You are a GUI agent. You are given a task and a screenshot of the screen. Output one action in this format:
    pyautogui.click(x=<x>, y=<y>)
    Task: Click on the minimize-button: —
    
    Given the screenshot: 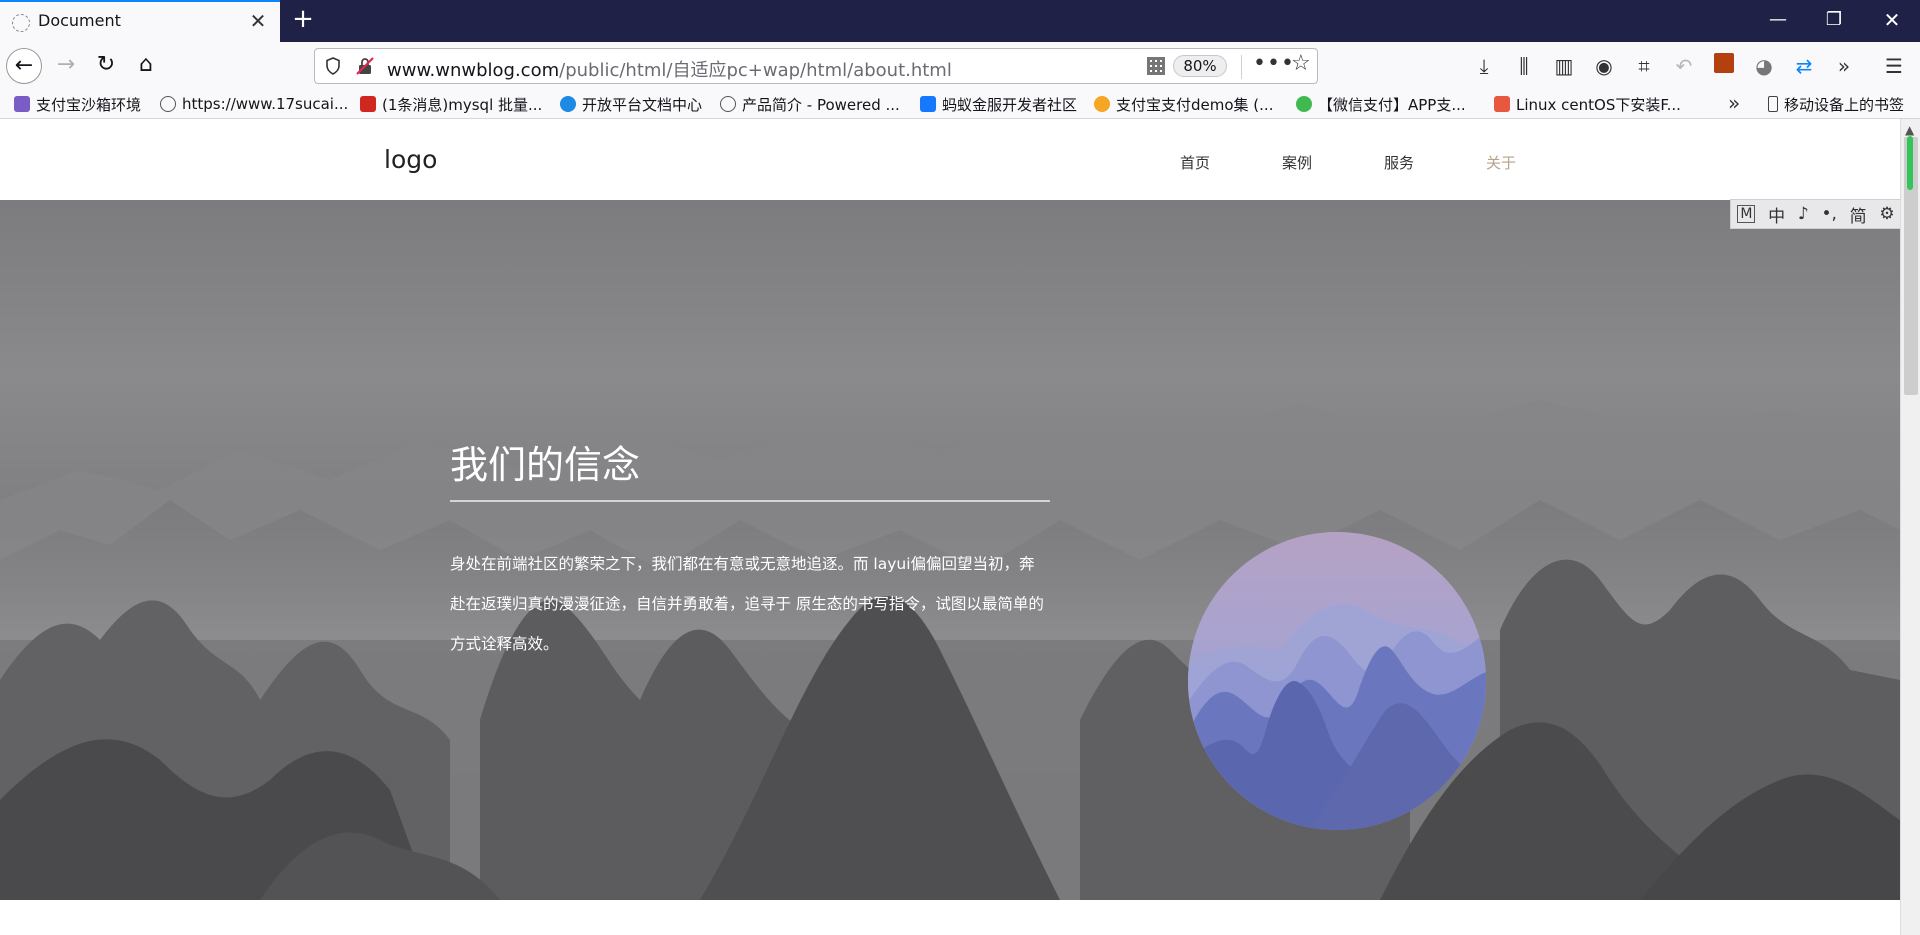 What is the action you would take?
    pyautogui.click(x=1778, y=21)
    